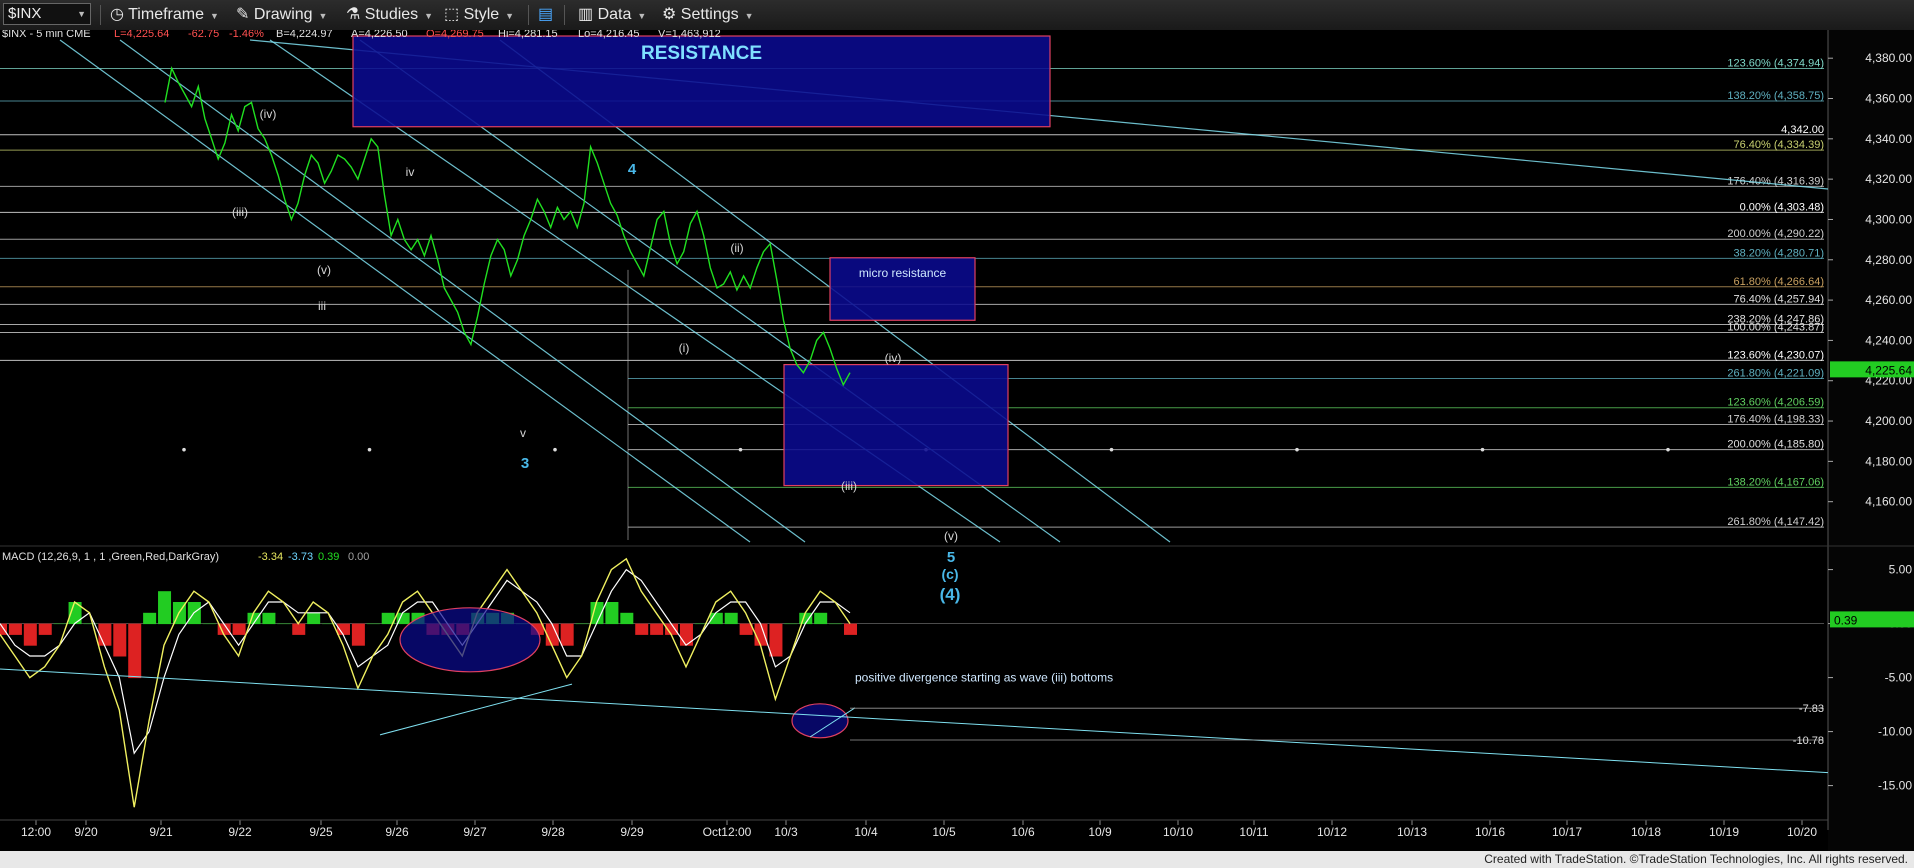 The width and height of the screenshot is (1914, 868). I want to click on settings-menu: ⚙ Settings ▼, so click(708, 15).